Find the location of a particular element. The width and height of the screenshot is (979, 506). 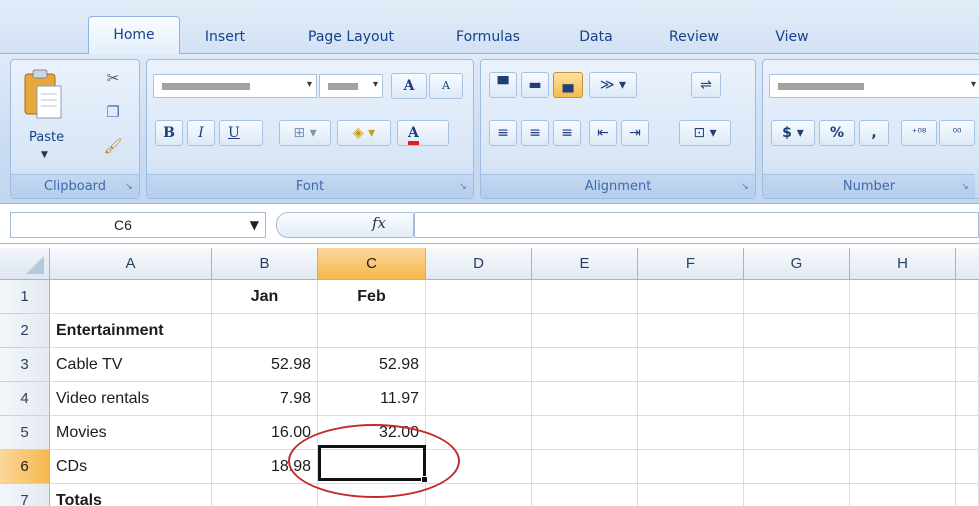

select-all-button is located at coordinates (25, 264).